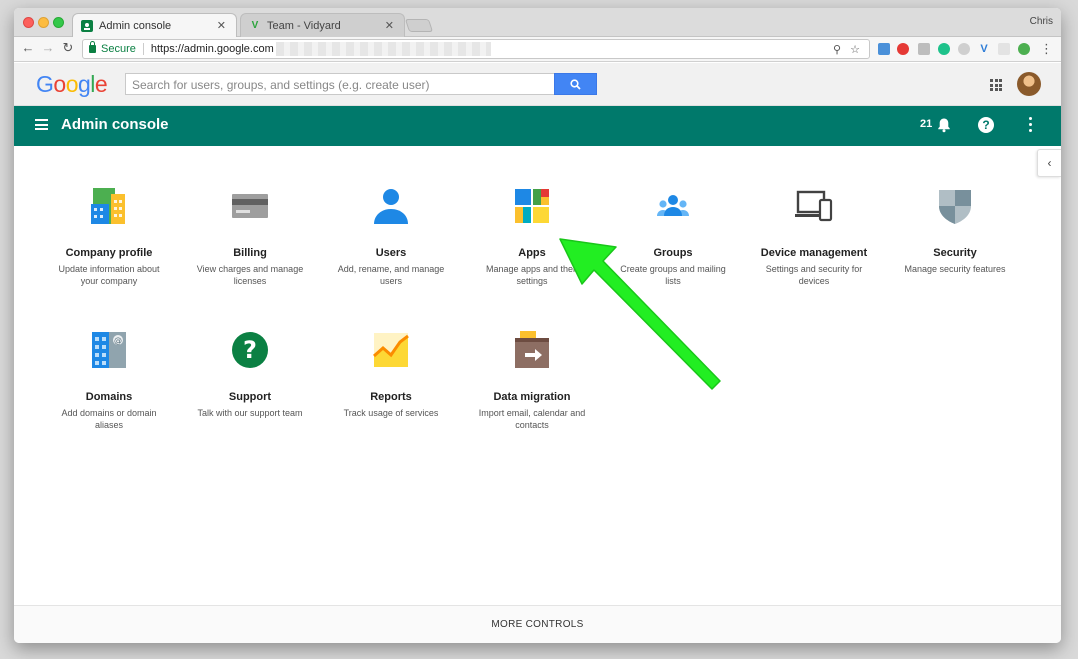  Describe the element at coordinates (45, 84) in the screenshot. I see `logo-letter: G` at that location.